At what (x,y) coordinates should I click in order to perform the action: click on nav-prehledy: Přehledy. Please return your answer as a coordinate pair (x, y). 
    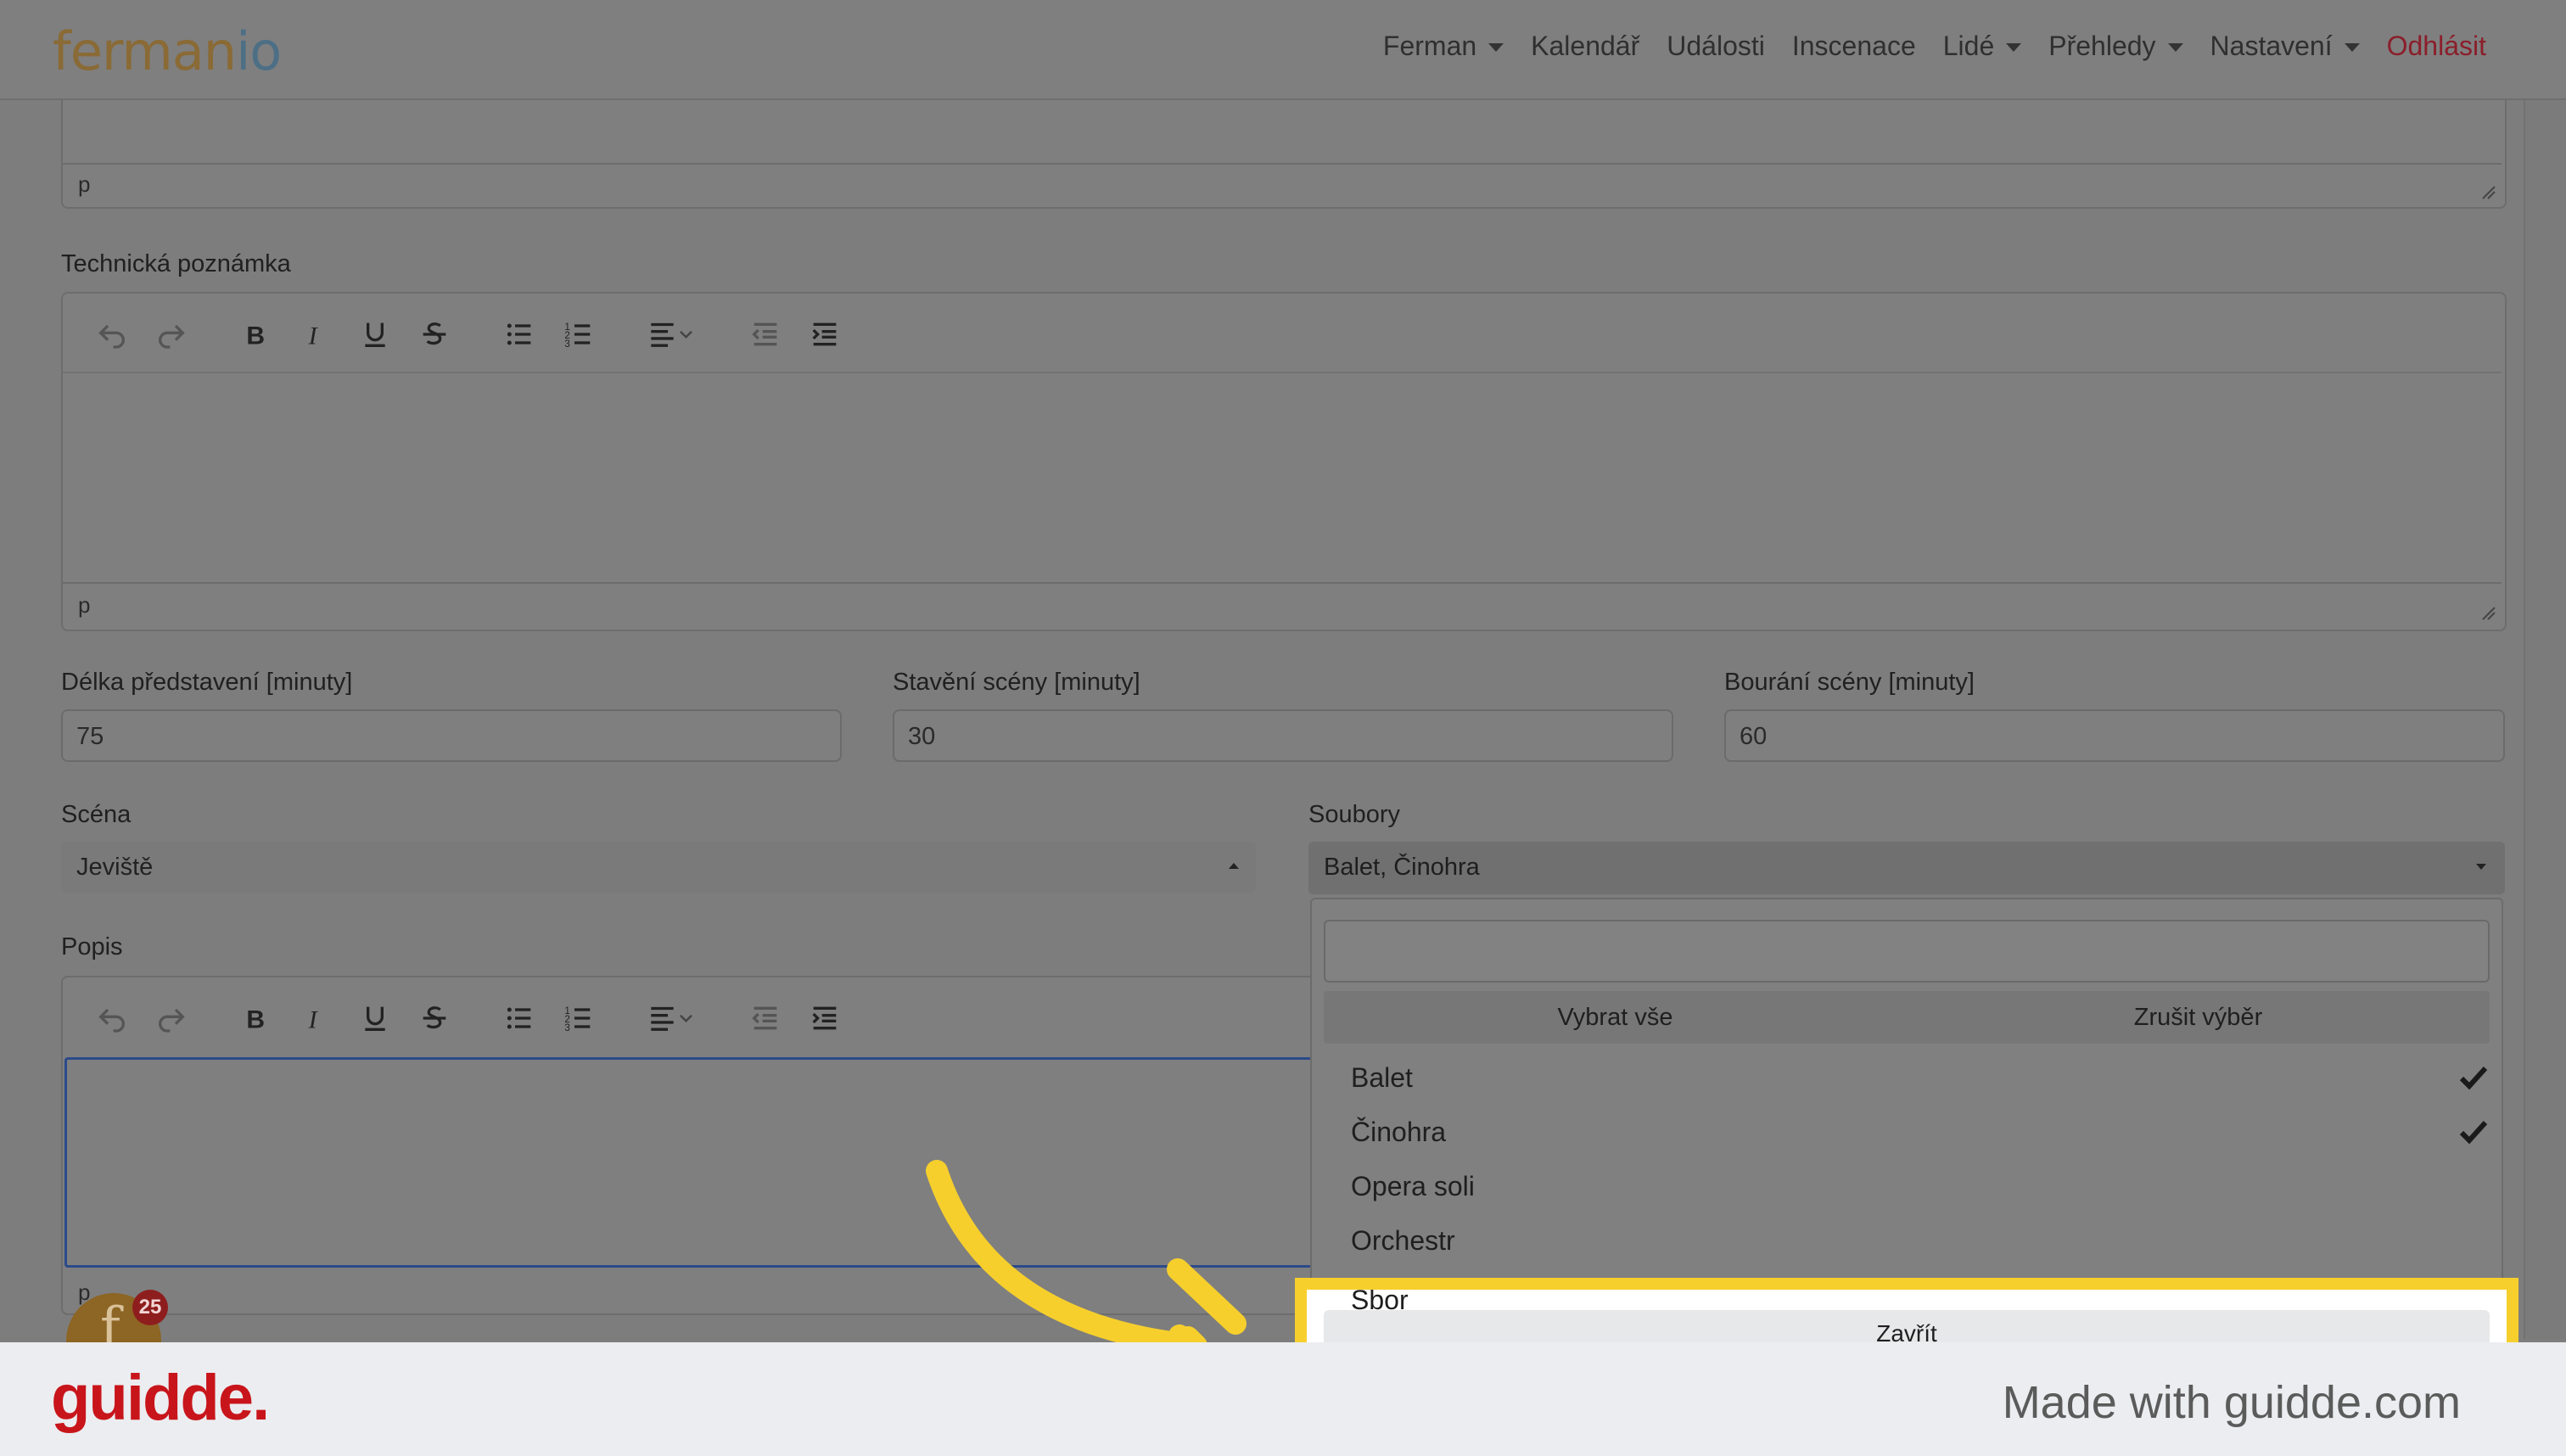
    Looking at the image, I should click on (2115, 46).